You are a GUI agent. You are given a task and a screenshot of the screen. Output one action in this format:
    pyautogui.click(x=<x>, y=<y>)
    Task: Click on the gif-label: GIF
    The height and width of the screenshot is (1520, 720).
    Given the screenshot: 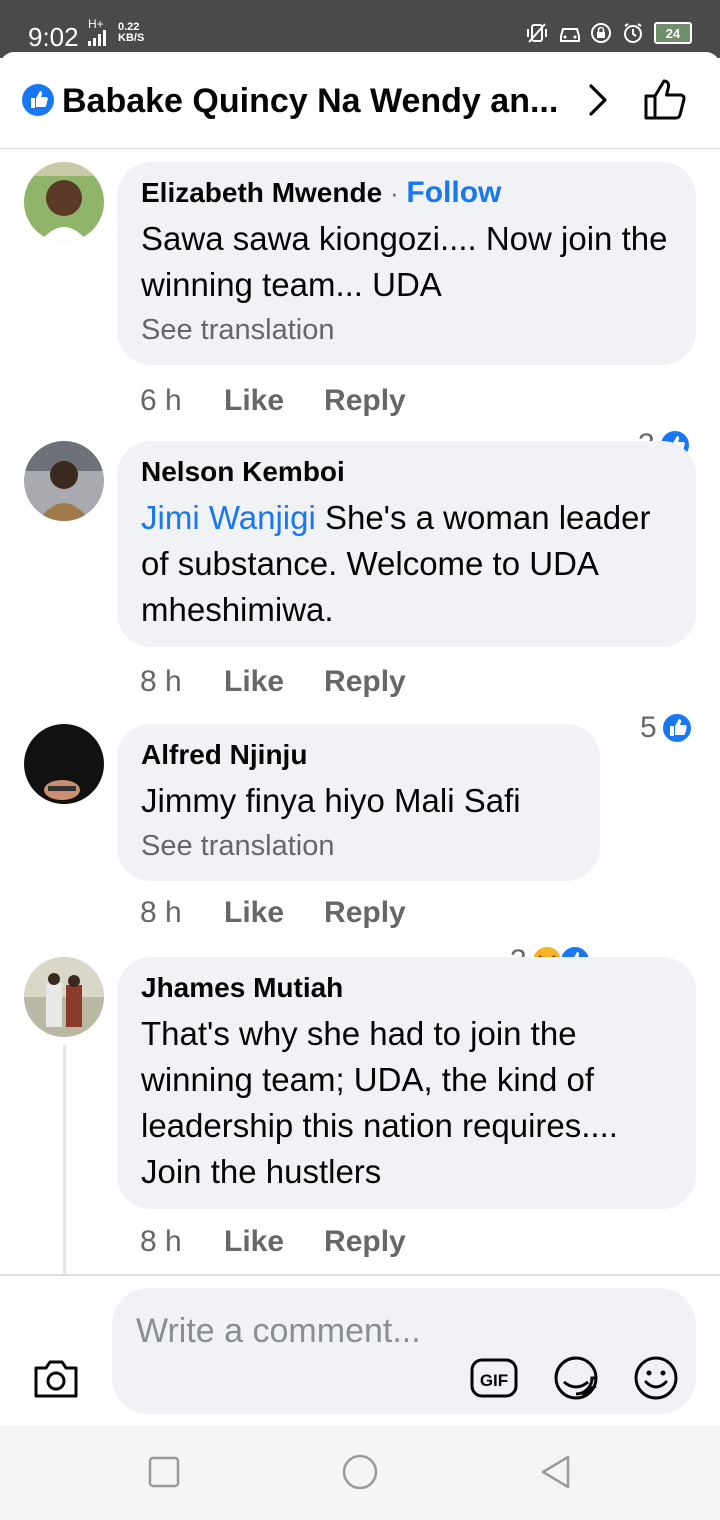 What is the action you would take?
    pyautogui.click(x=494, y=1380)
    